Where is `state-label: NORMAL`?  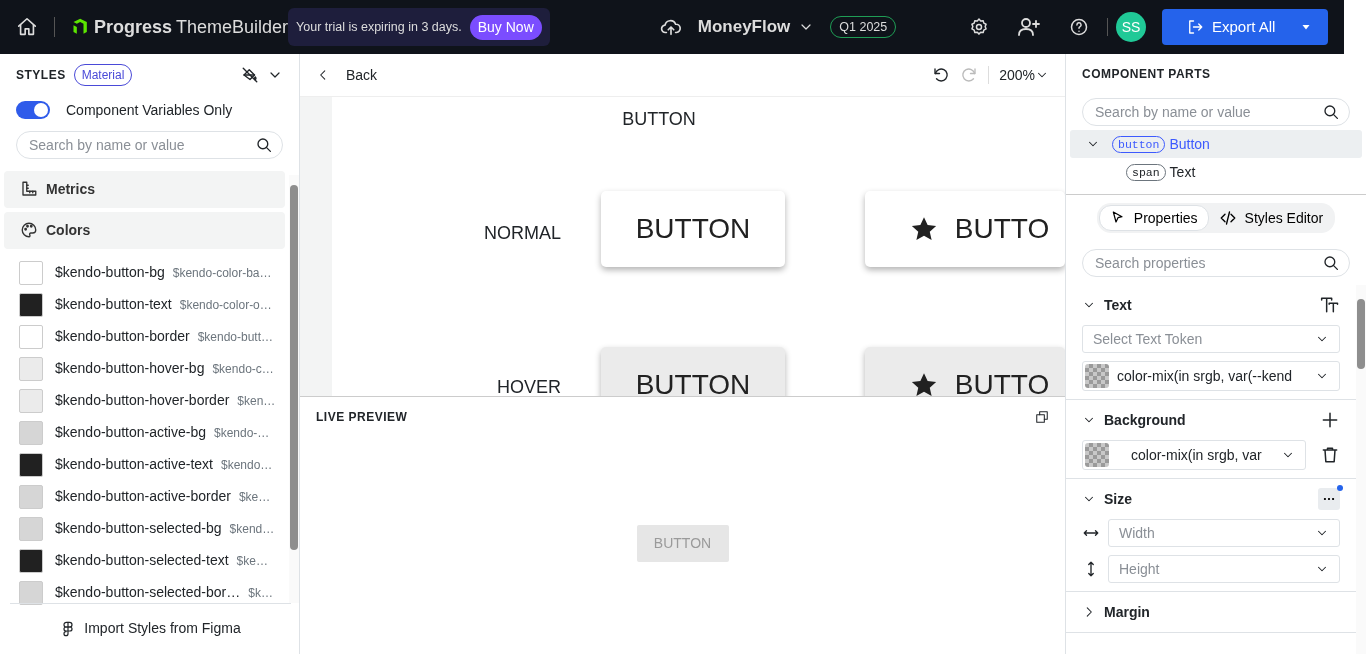
state-label: NORMAL is located at coordinates (522, 233).